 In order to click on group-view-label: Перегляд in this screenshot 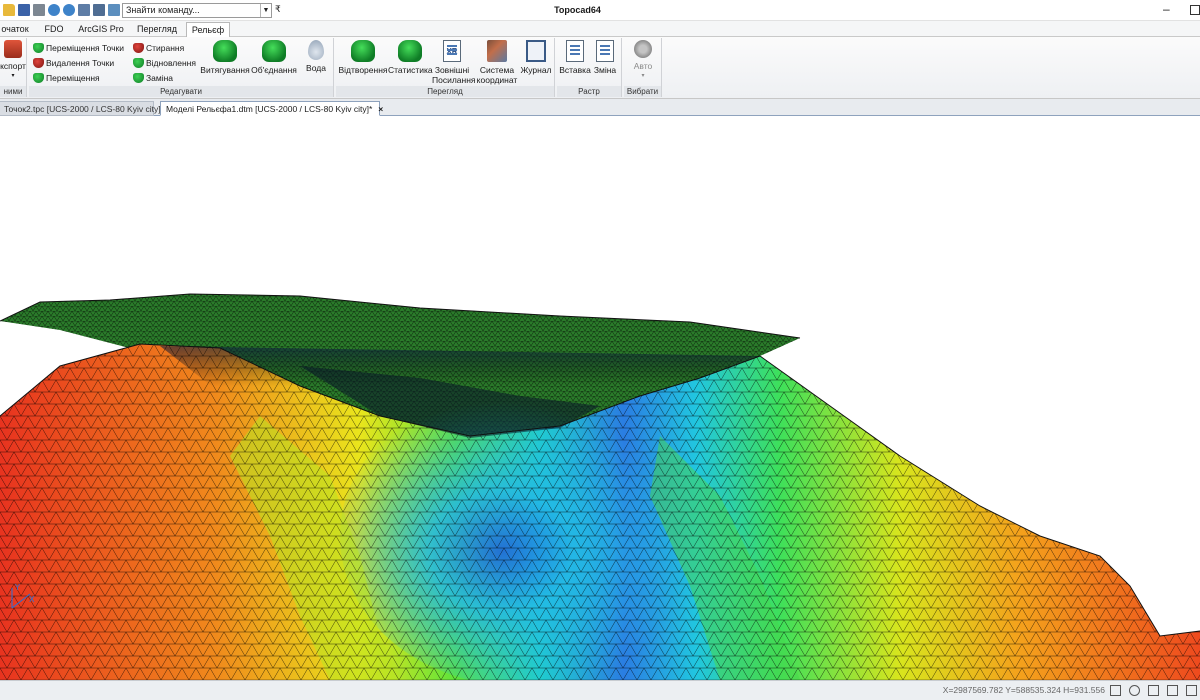, I will do `click(445, 91)`.